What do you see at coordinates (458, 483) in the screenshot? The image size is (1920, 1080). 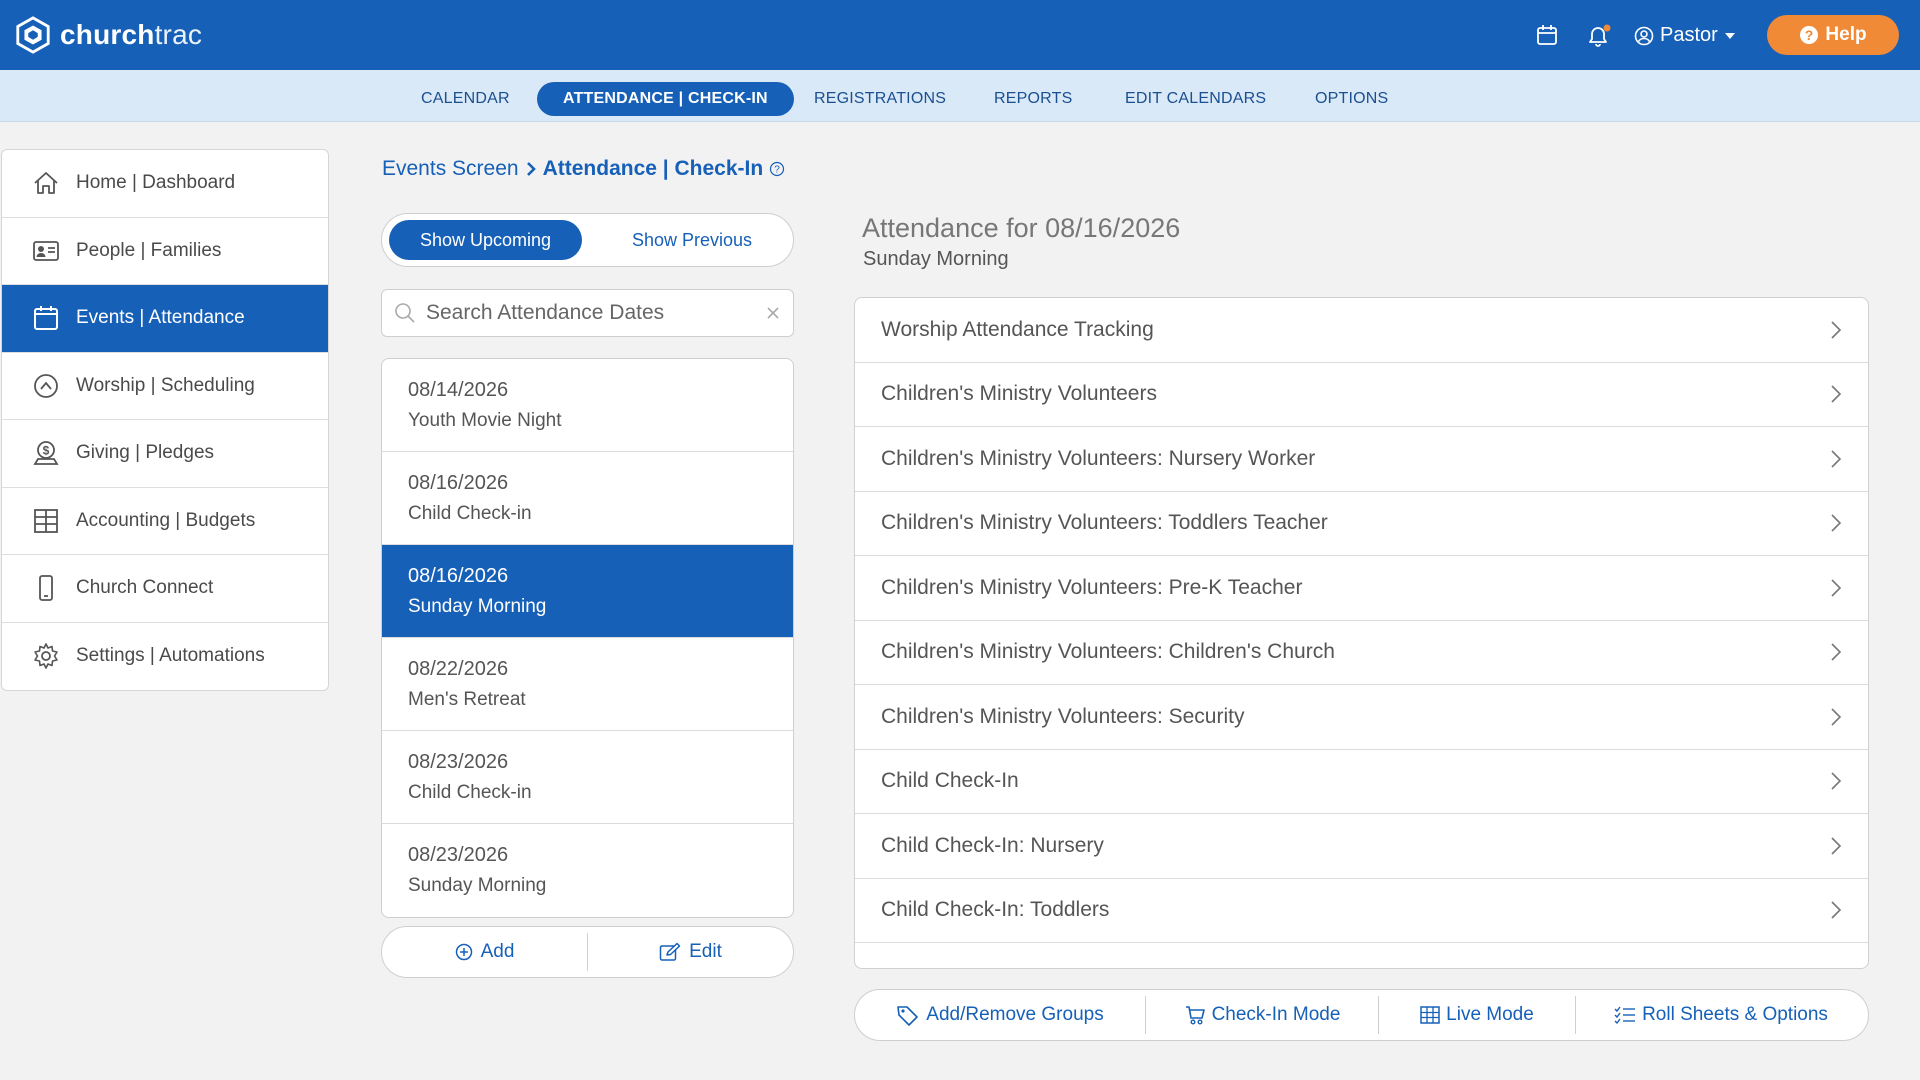 I see `date-item-date: 08/16/2026` at bounding box center [458, 483].